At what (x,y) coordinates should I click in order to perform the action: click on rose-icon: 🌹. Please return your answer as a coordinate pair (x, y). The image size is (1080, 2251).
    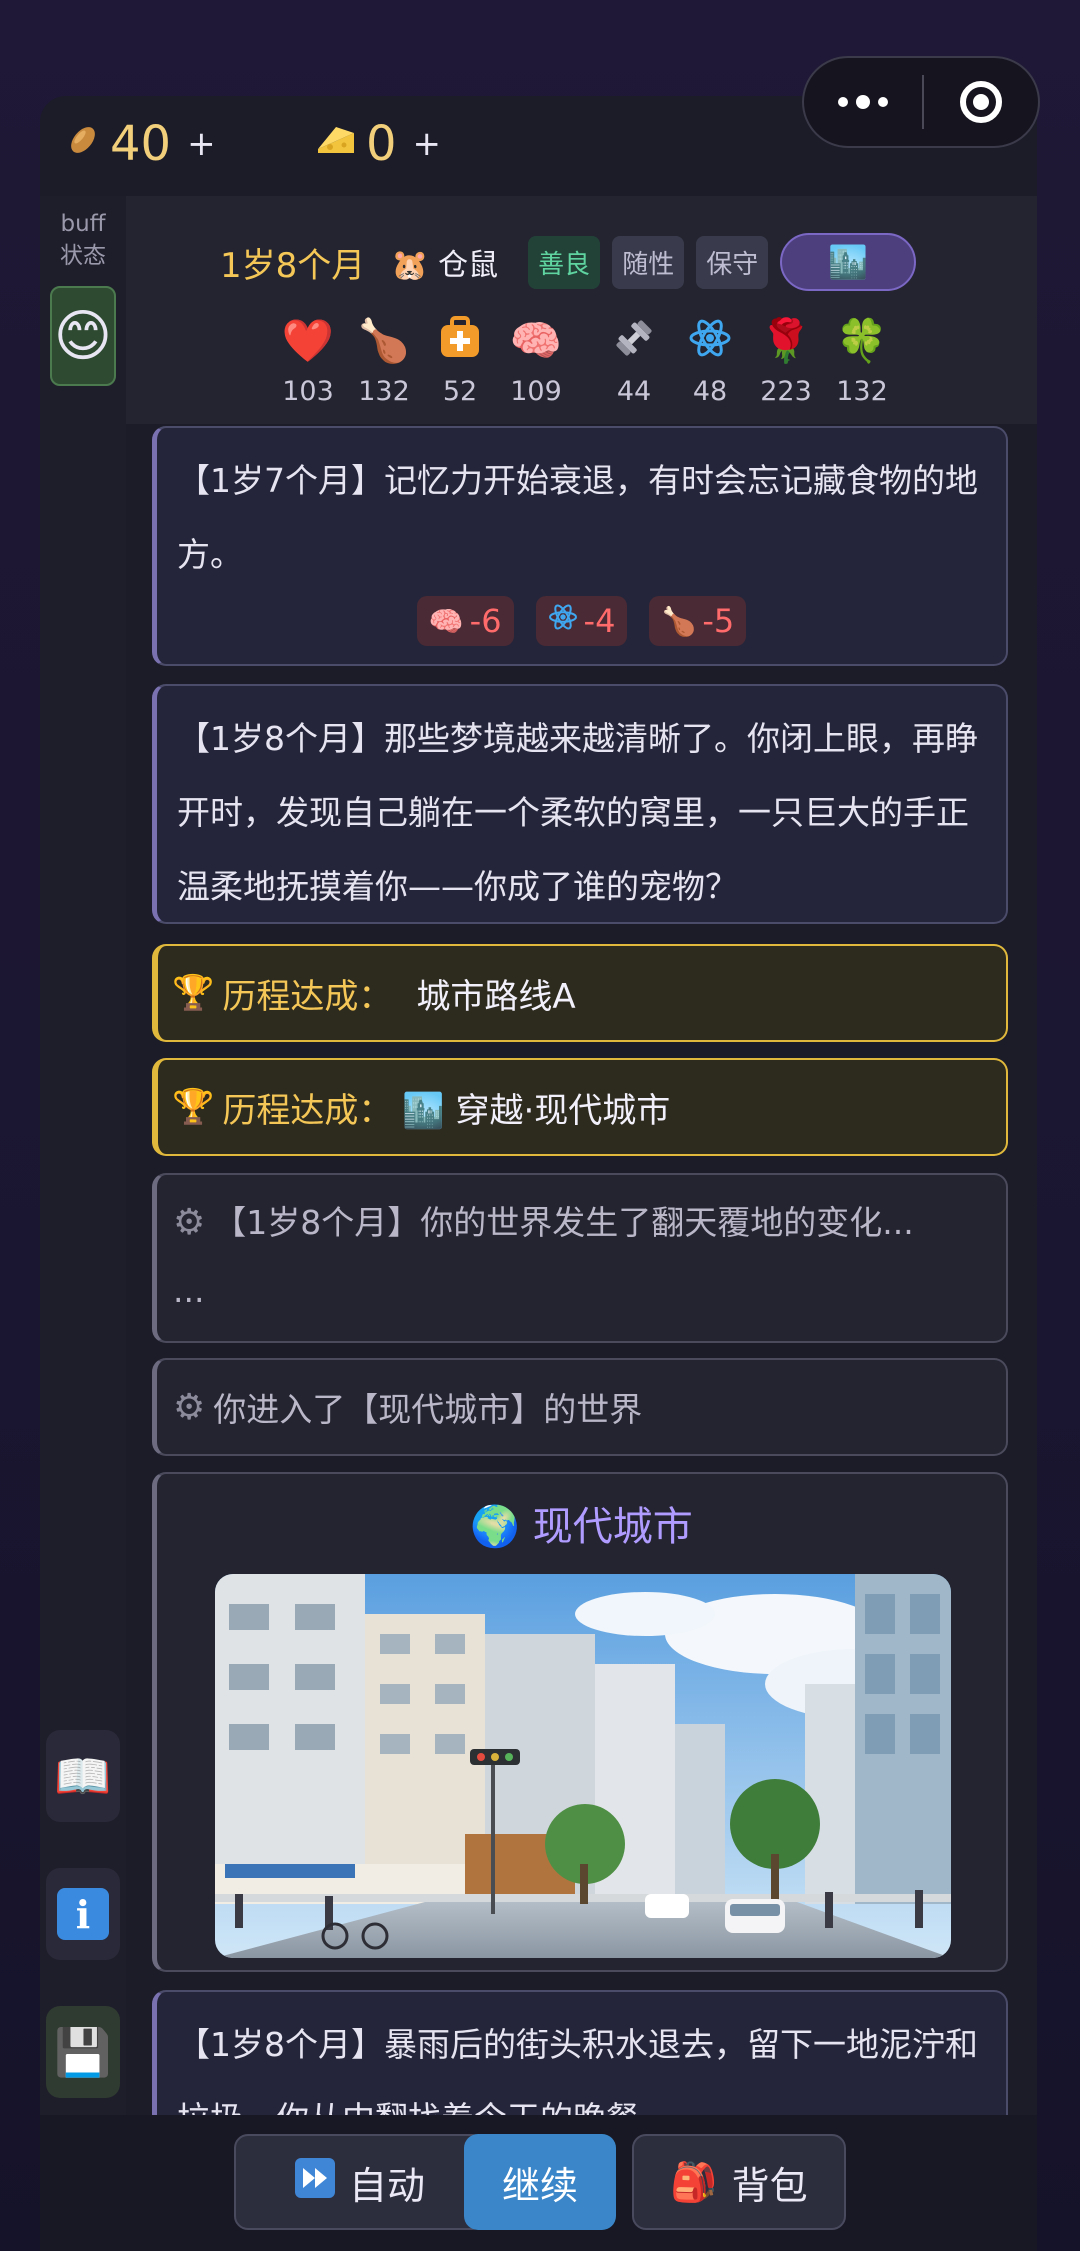
    Looking at the image, I should click on (786, 340).